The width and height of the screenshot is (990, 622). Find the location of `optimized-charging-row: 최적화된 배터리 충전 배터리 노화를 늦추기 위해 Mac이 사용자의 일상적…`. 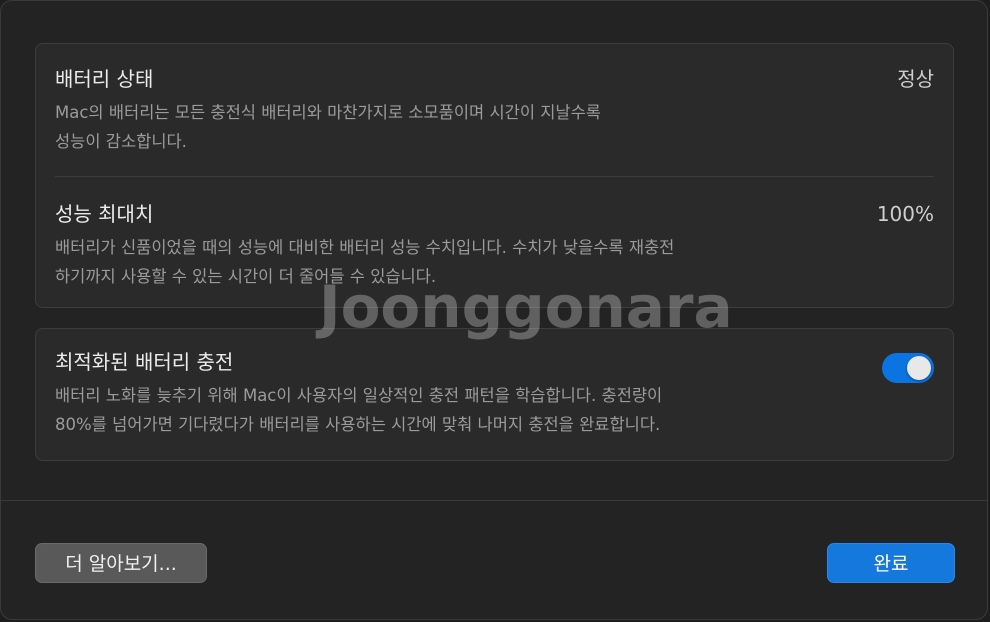

optimized-charging-row: 최적화된 배터리 충전 배터리 노화를 늦추기 위해 Mac이 사용자의 일상적… is located at coordinates (494, 394).